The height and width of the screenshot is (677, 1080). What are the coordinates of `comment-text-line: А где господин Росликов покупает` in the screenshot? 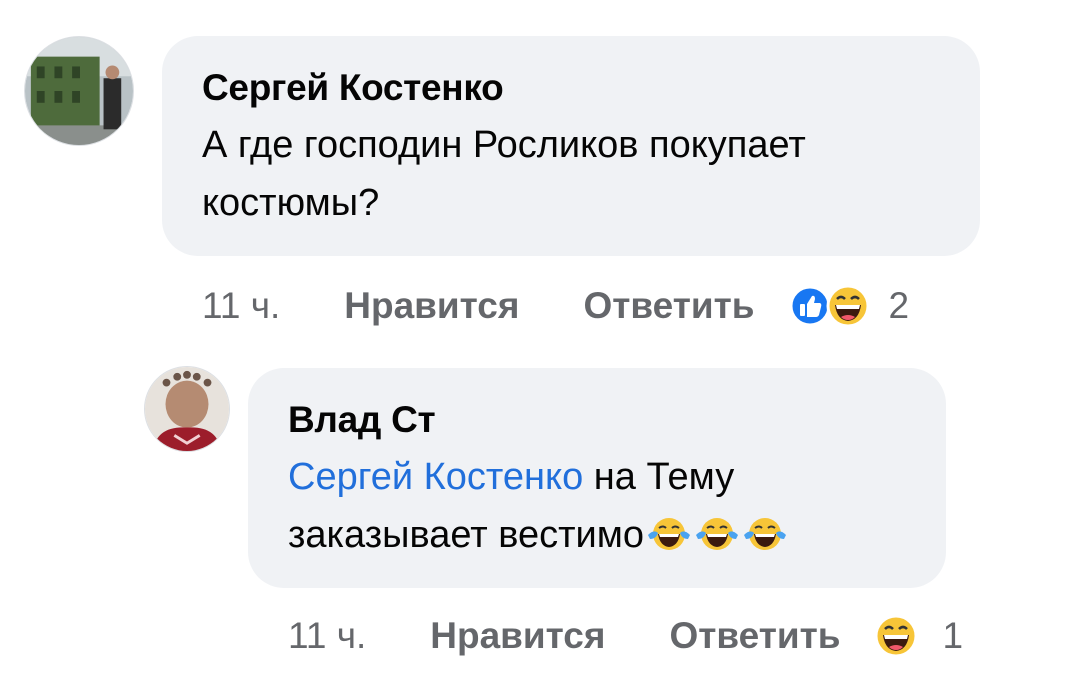 It's located at (504, 145).